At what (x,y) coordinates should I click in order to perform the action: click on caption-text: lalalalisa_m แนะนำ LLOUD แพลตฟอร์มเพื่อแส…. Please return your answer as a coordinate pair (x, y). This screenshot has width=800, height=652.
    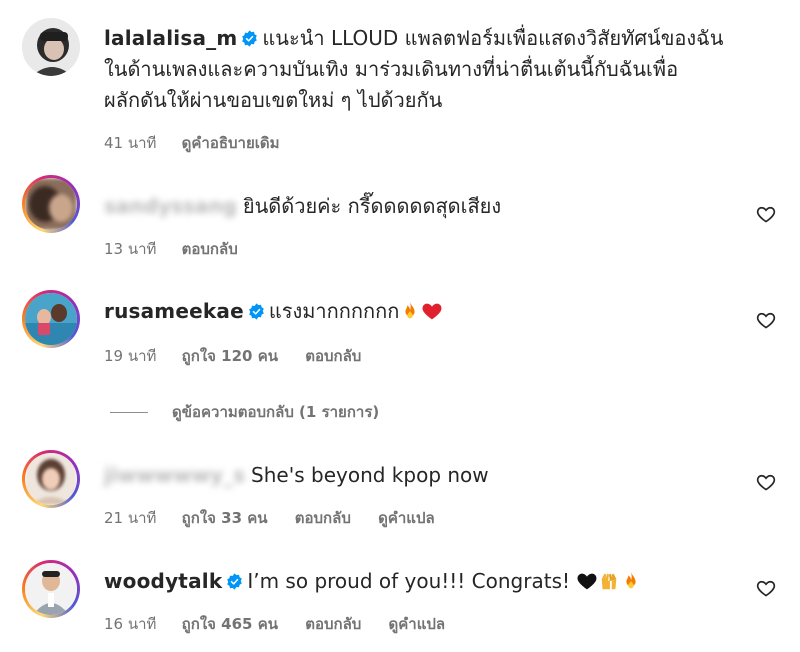
    Looking at the image, I should click on (422, 69).